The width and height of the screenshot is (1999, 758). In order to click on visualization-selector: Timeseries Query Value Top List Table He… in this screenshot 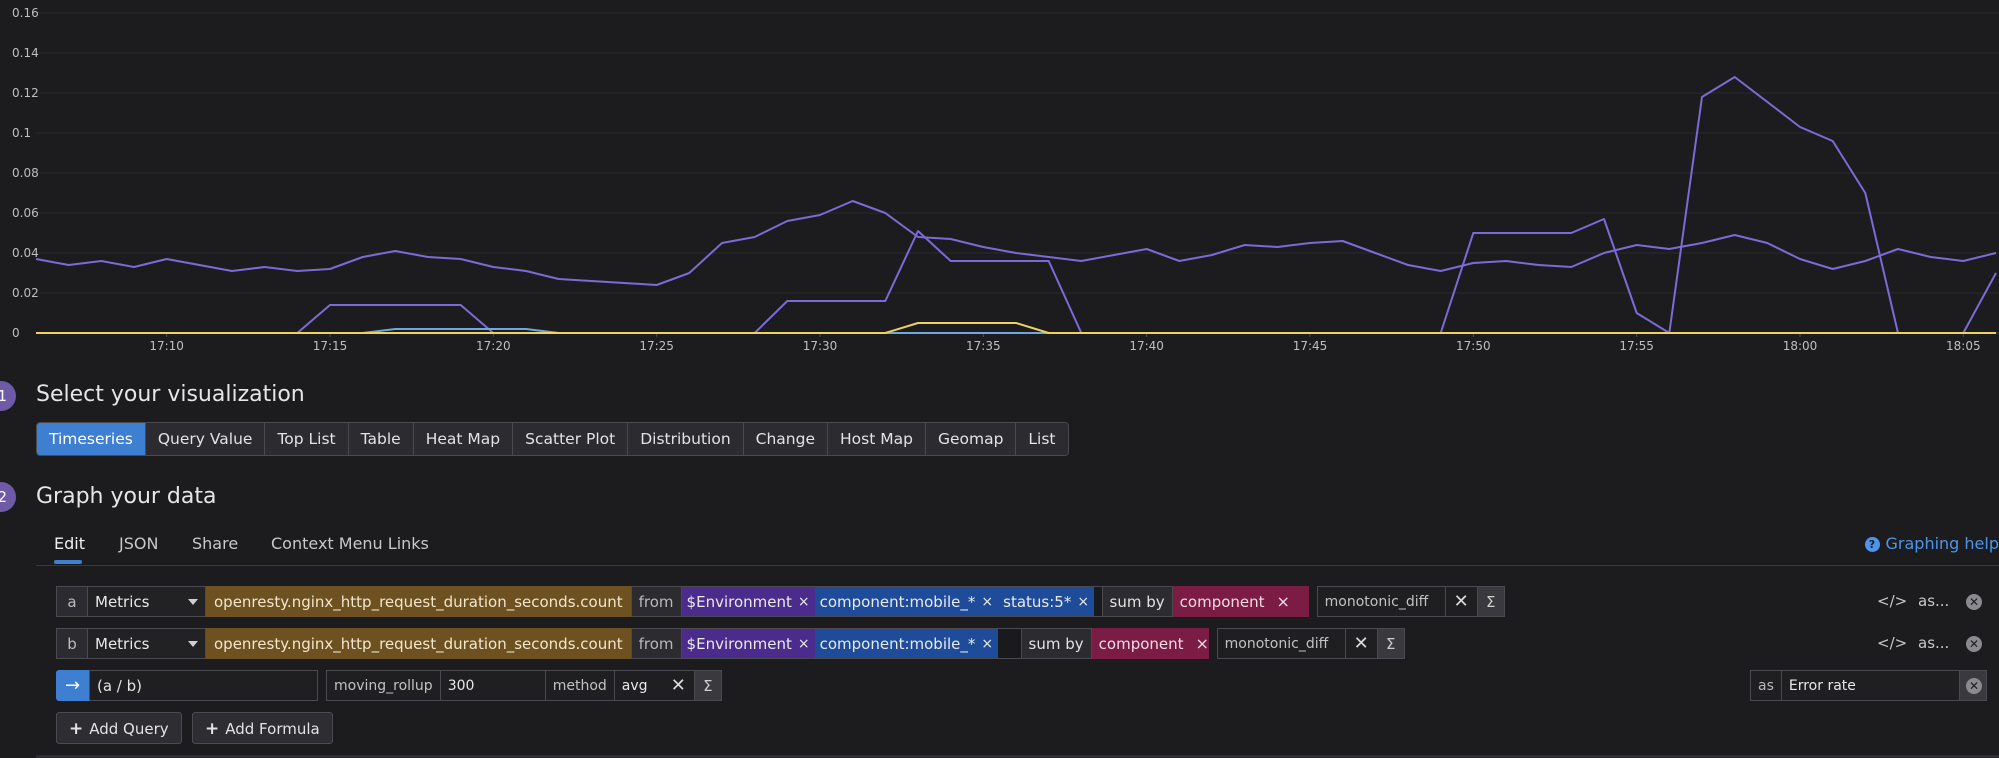, I will do `click(552, 439)`.